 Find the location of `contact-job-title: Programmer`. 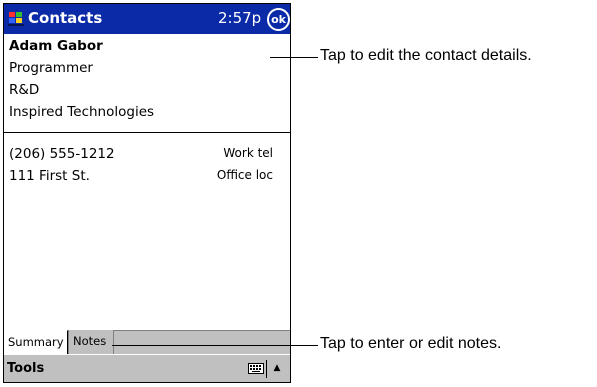

contact-job-title: Programmer is located at coordinates (51, 68).